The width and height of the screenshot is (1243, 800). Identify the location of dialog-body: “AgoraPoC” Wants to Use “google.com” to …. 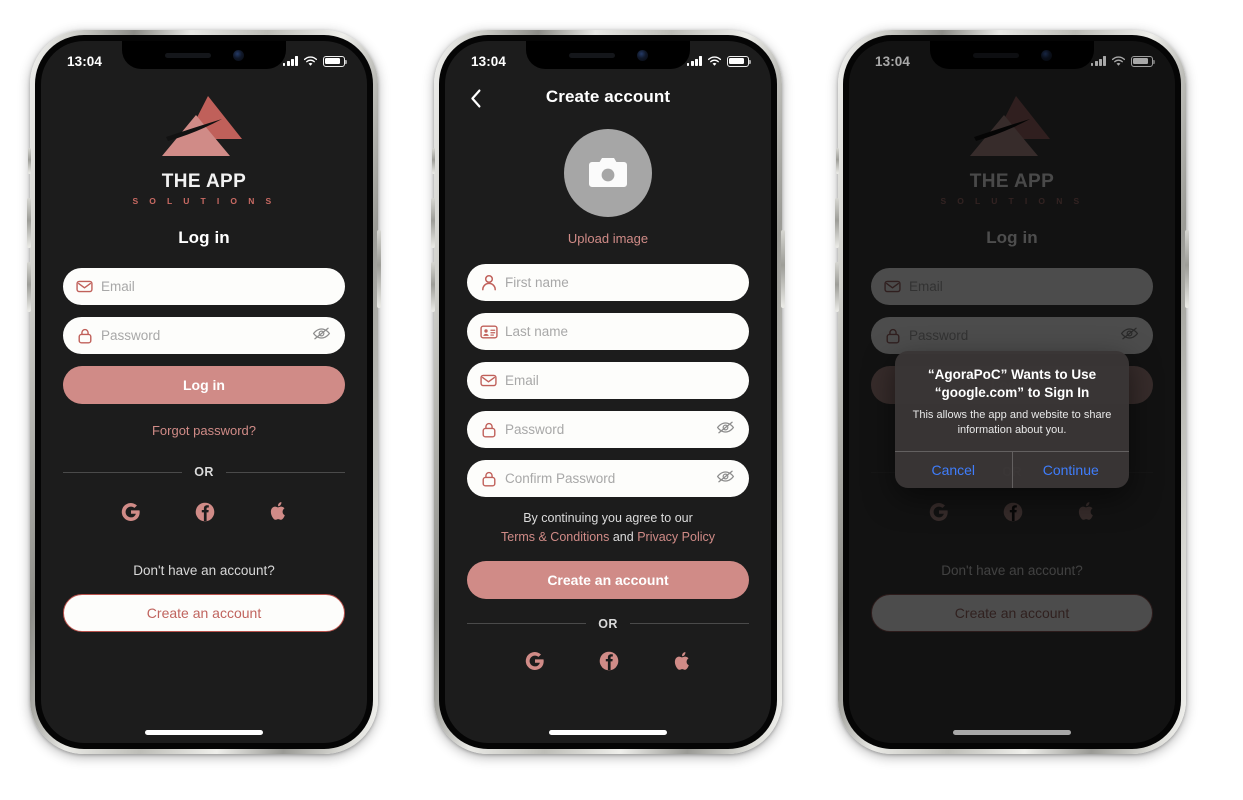
(1012, 401).